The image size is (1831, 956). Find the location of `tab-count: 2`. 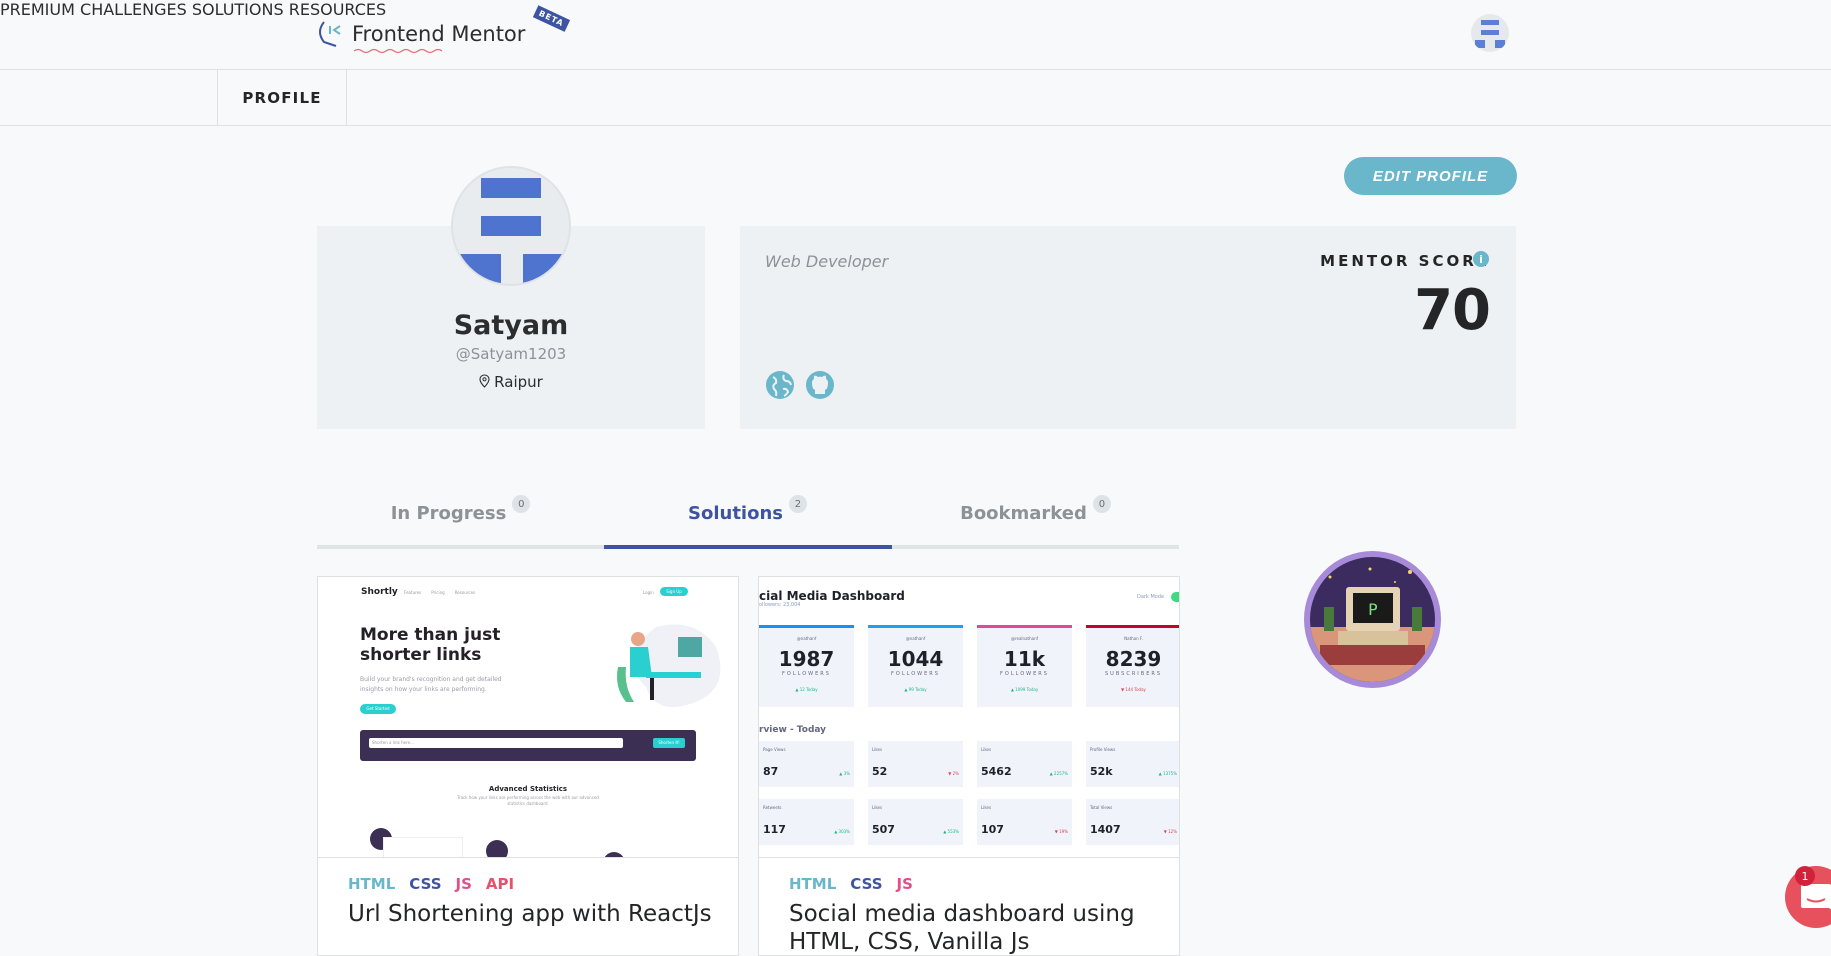

tab-count: 2 is located at coordinates (797, 504).